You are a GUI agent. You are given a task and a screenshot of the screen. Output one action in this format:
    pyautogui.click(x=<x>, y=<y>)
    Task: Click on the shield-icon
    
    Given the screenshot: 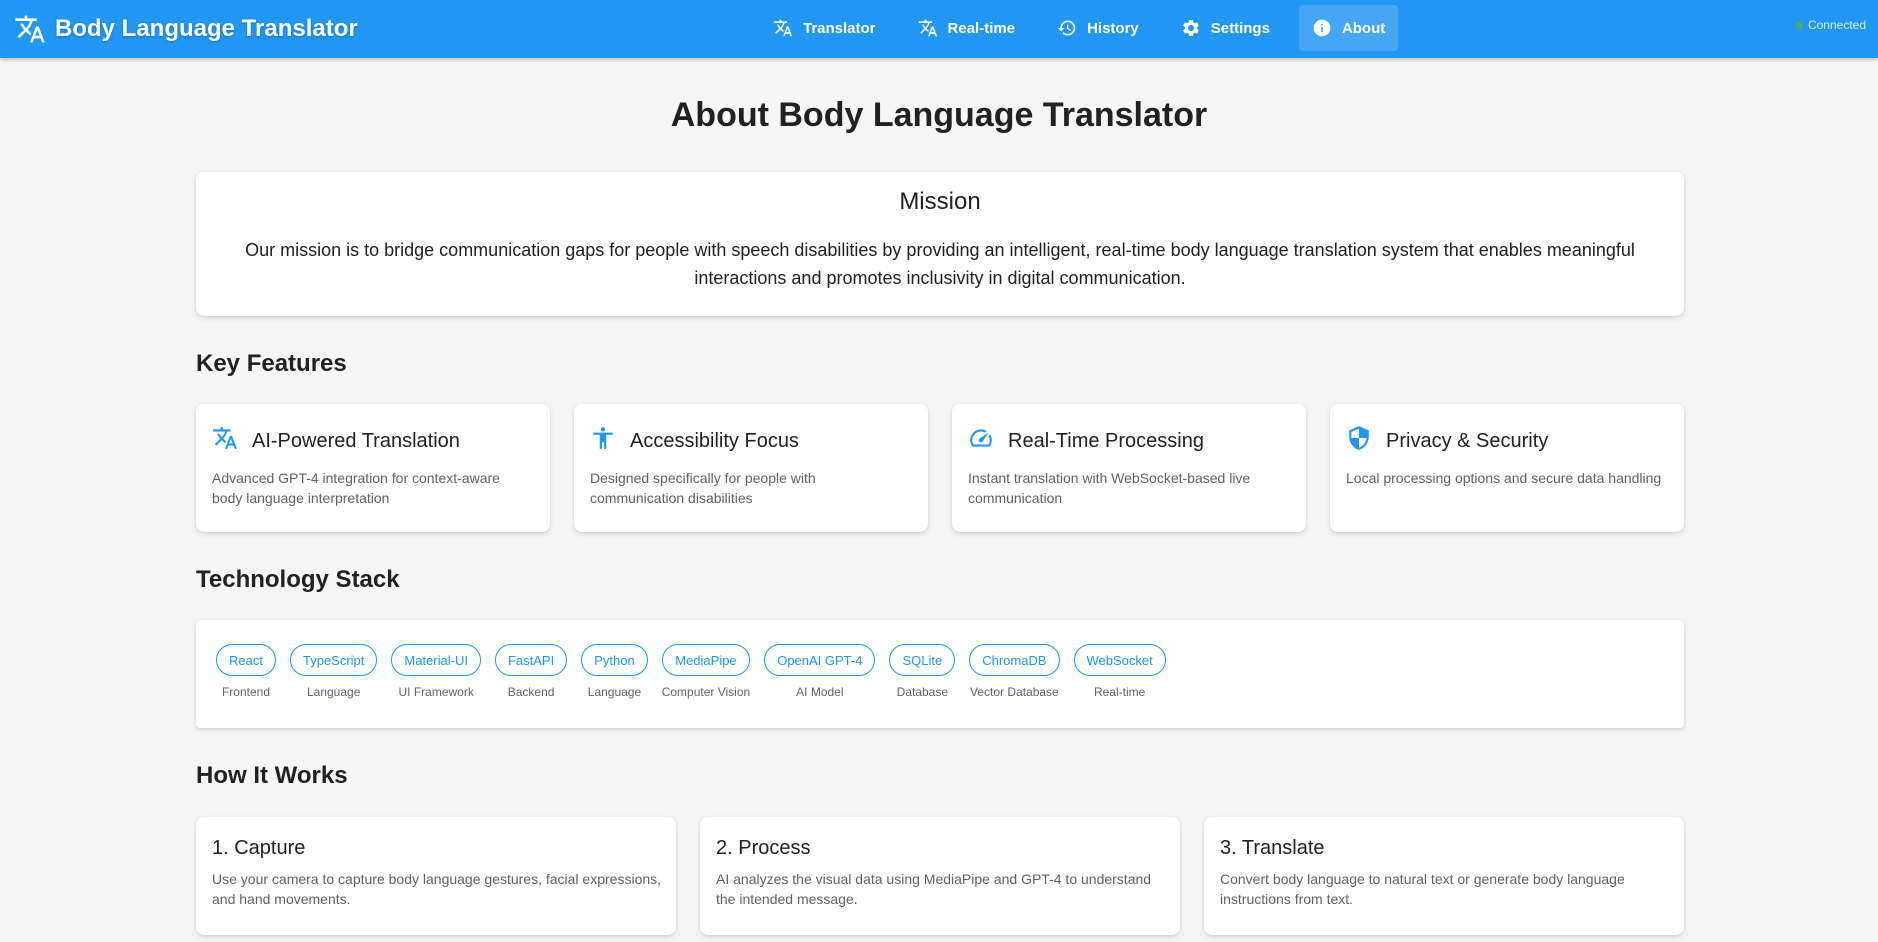 What is the action you would take?
    pyautogui.click(x=1359, y=438)
    